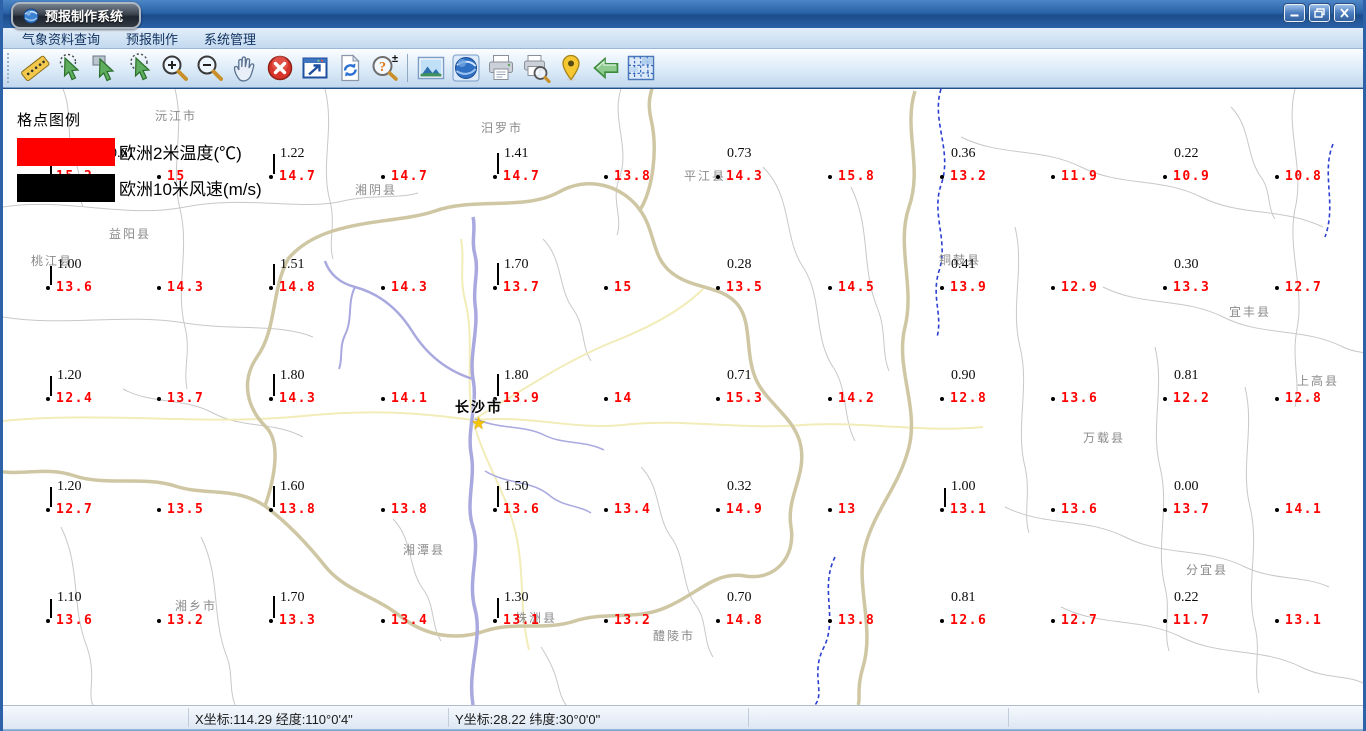  I want to click on zoom-in-icon, so click(175, 68).